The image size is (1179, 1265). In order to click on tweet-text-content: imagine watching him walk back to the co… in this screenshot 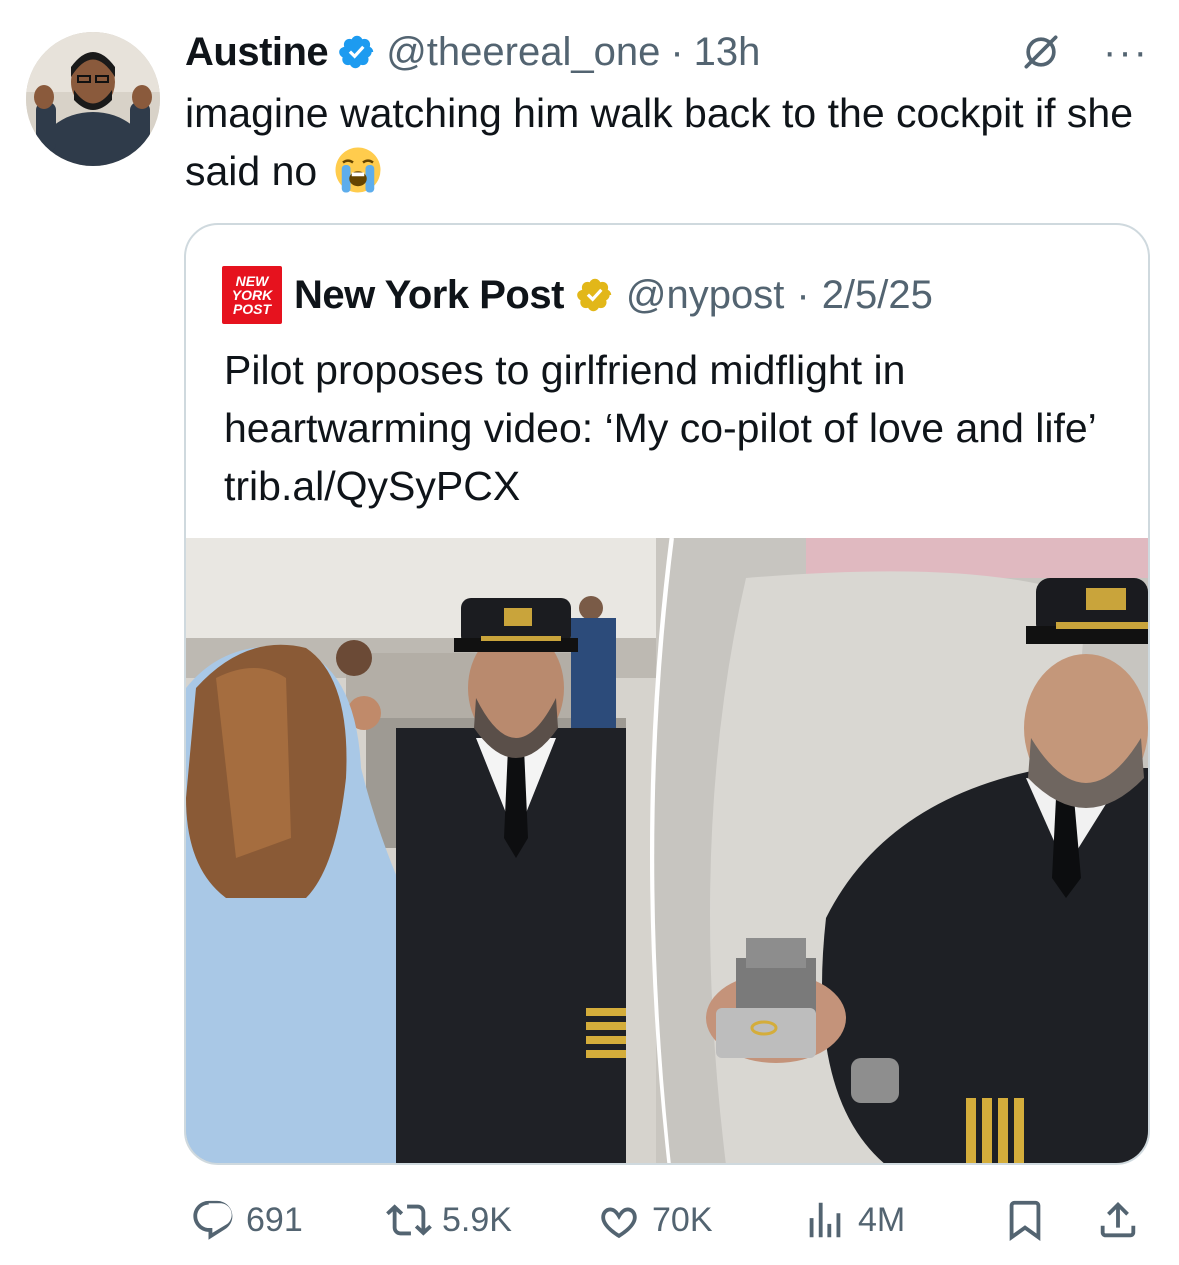, I will do `click(659, 142)`.